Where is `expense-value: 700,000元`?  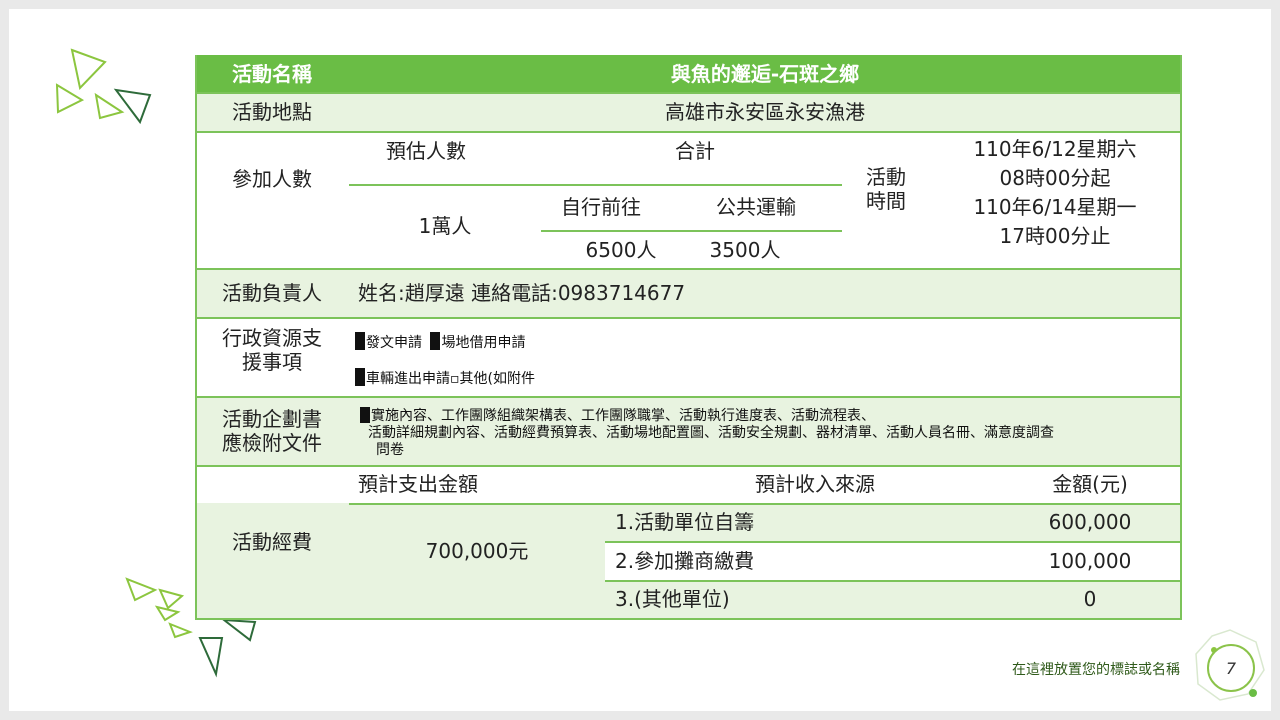
expense-value: 700,000元 is located at coordinates (477, 550).